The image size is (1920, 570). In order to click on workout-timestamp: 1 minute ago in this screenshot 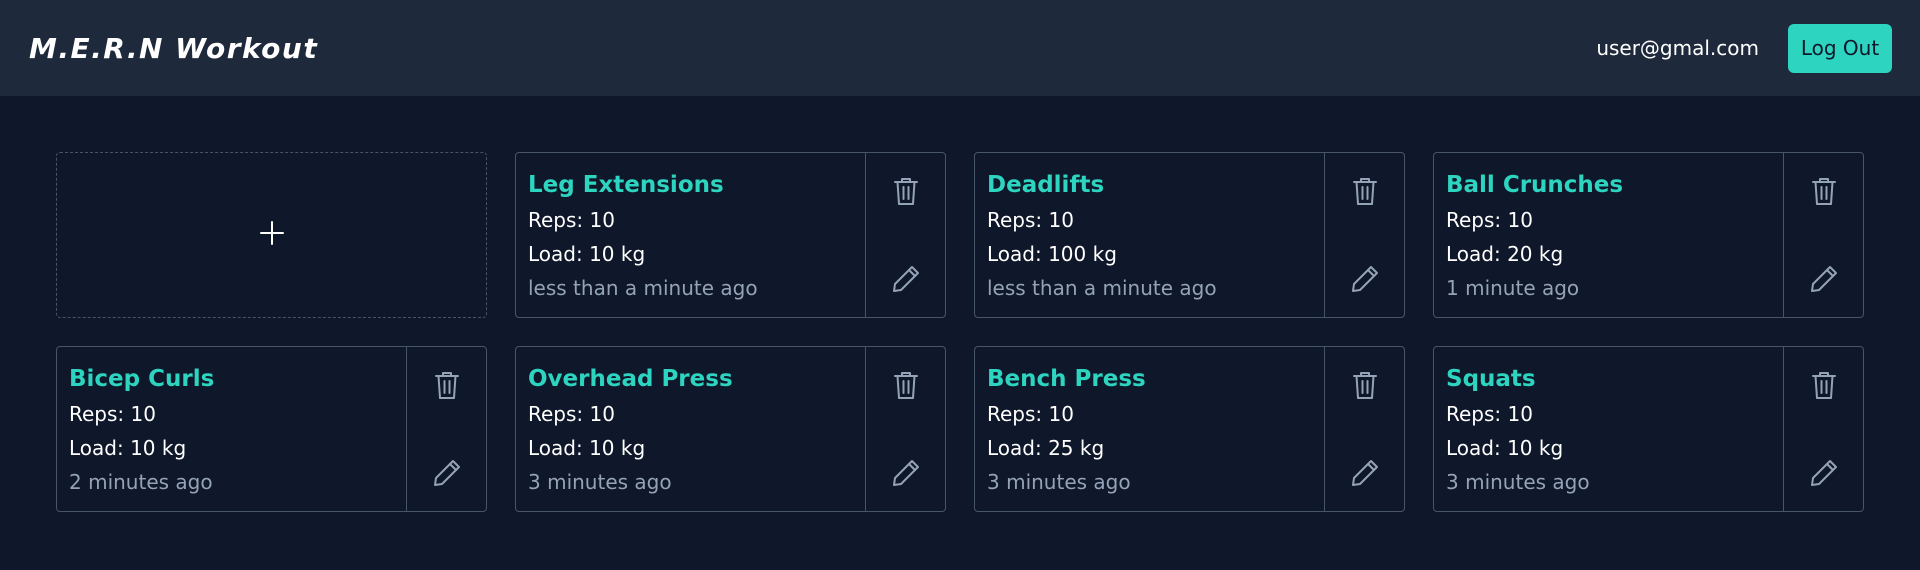, I will do `click(1513, 288)`.